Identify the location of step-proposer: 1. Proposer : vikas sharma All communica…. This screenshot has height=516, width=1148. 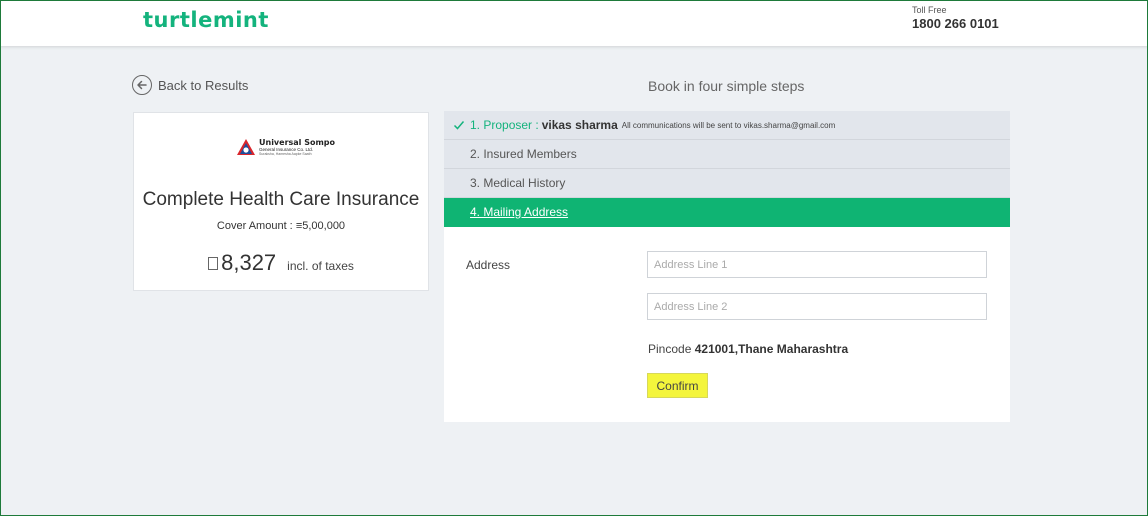
(727, 125).